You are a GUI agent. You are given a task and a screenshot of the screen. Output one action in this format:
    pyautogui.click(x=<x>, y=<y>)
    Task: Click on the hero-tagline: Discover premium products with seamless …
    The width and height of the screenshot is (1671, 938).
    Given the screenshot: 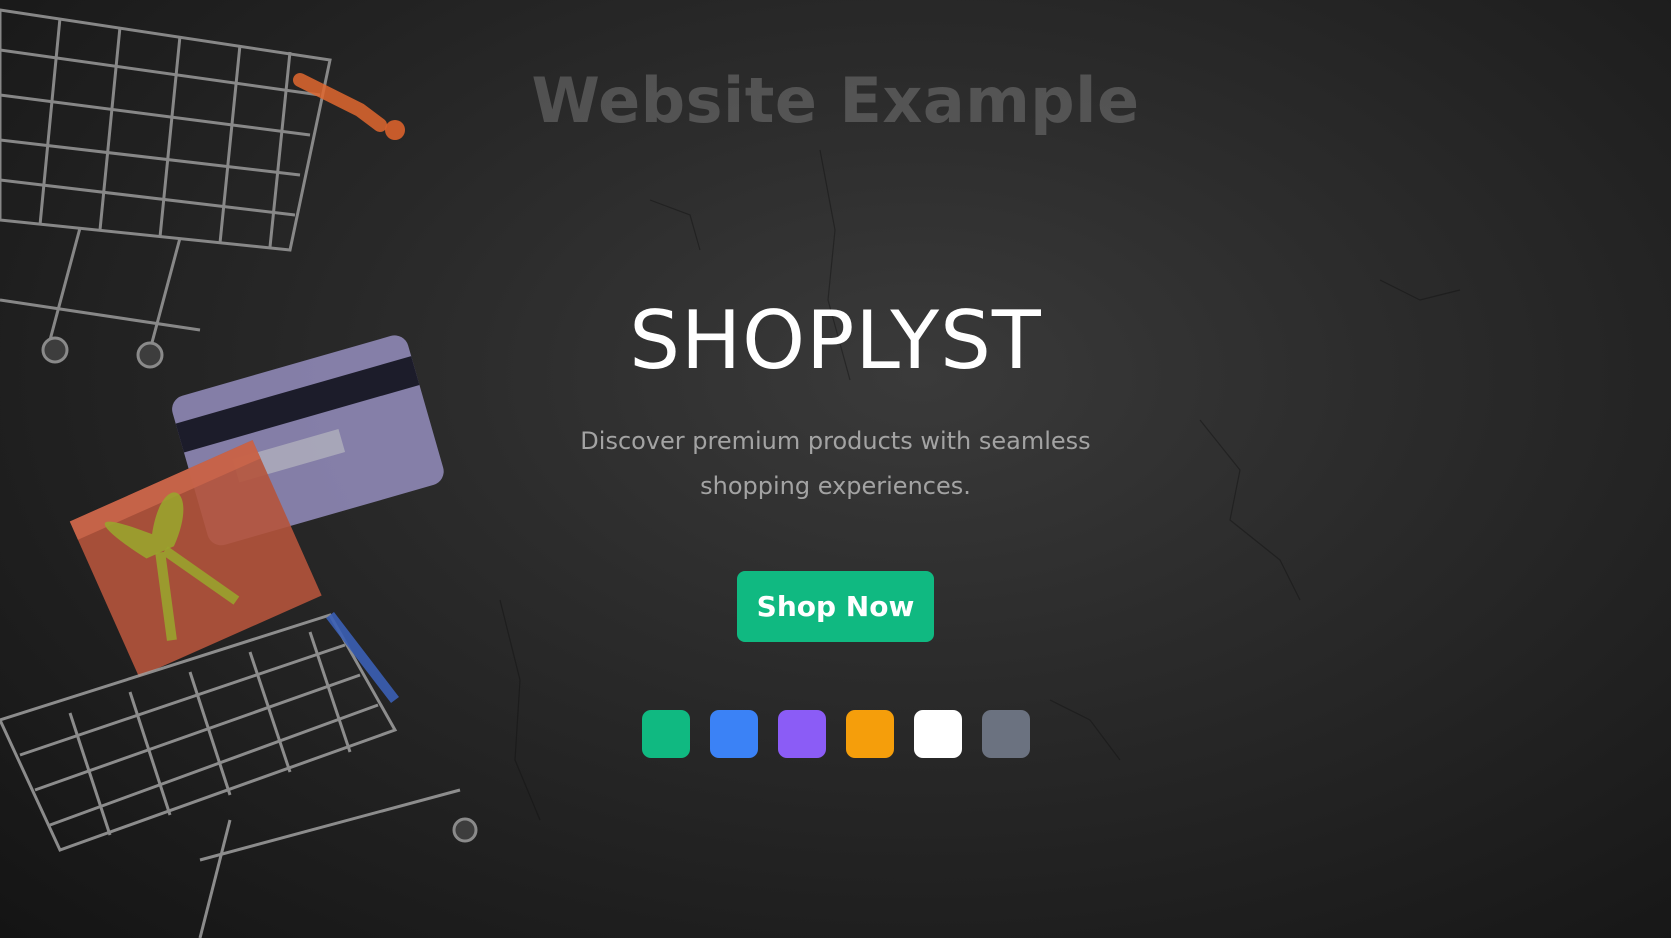 What is the action you would take?
    pyautogui.click(x=835, y=463)
    